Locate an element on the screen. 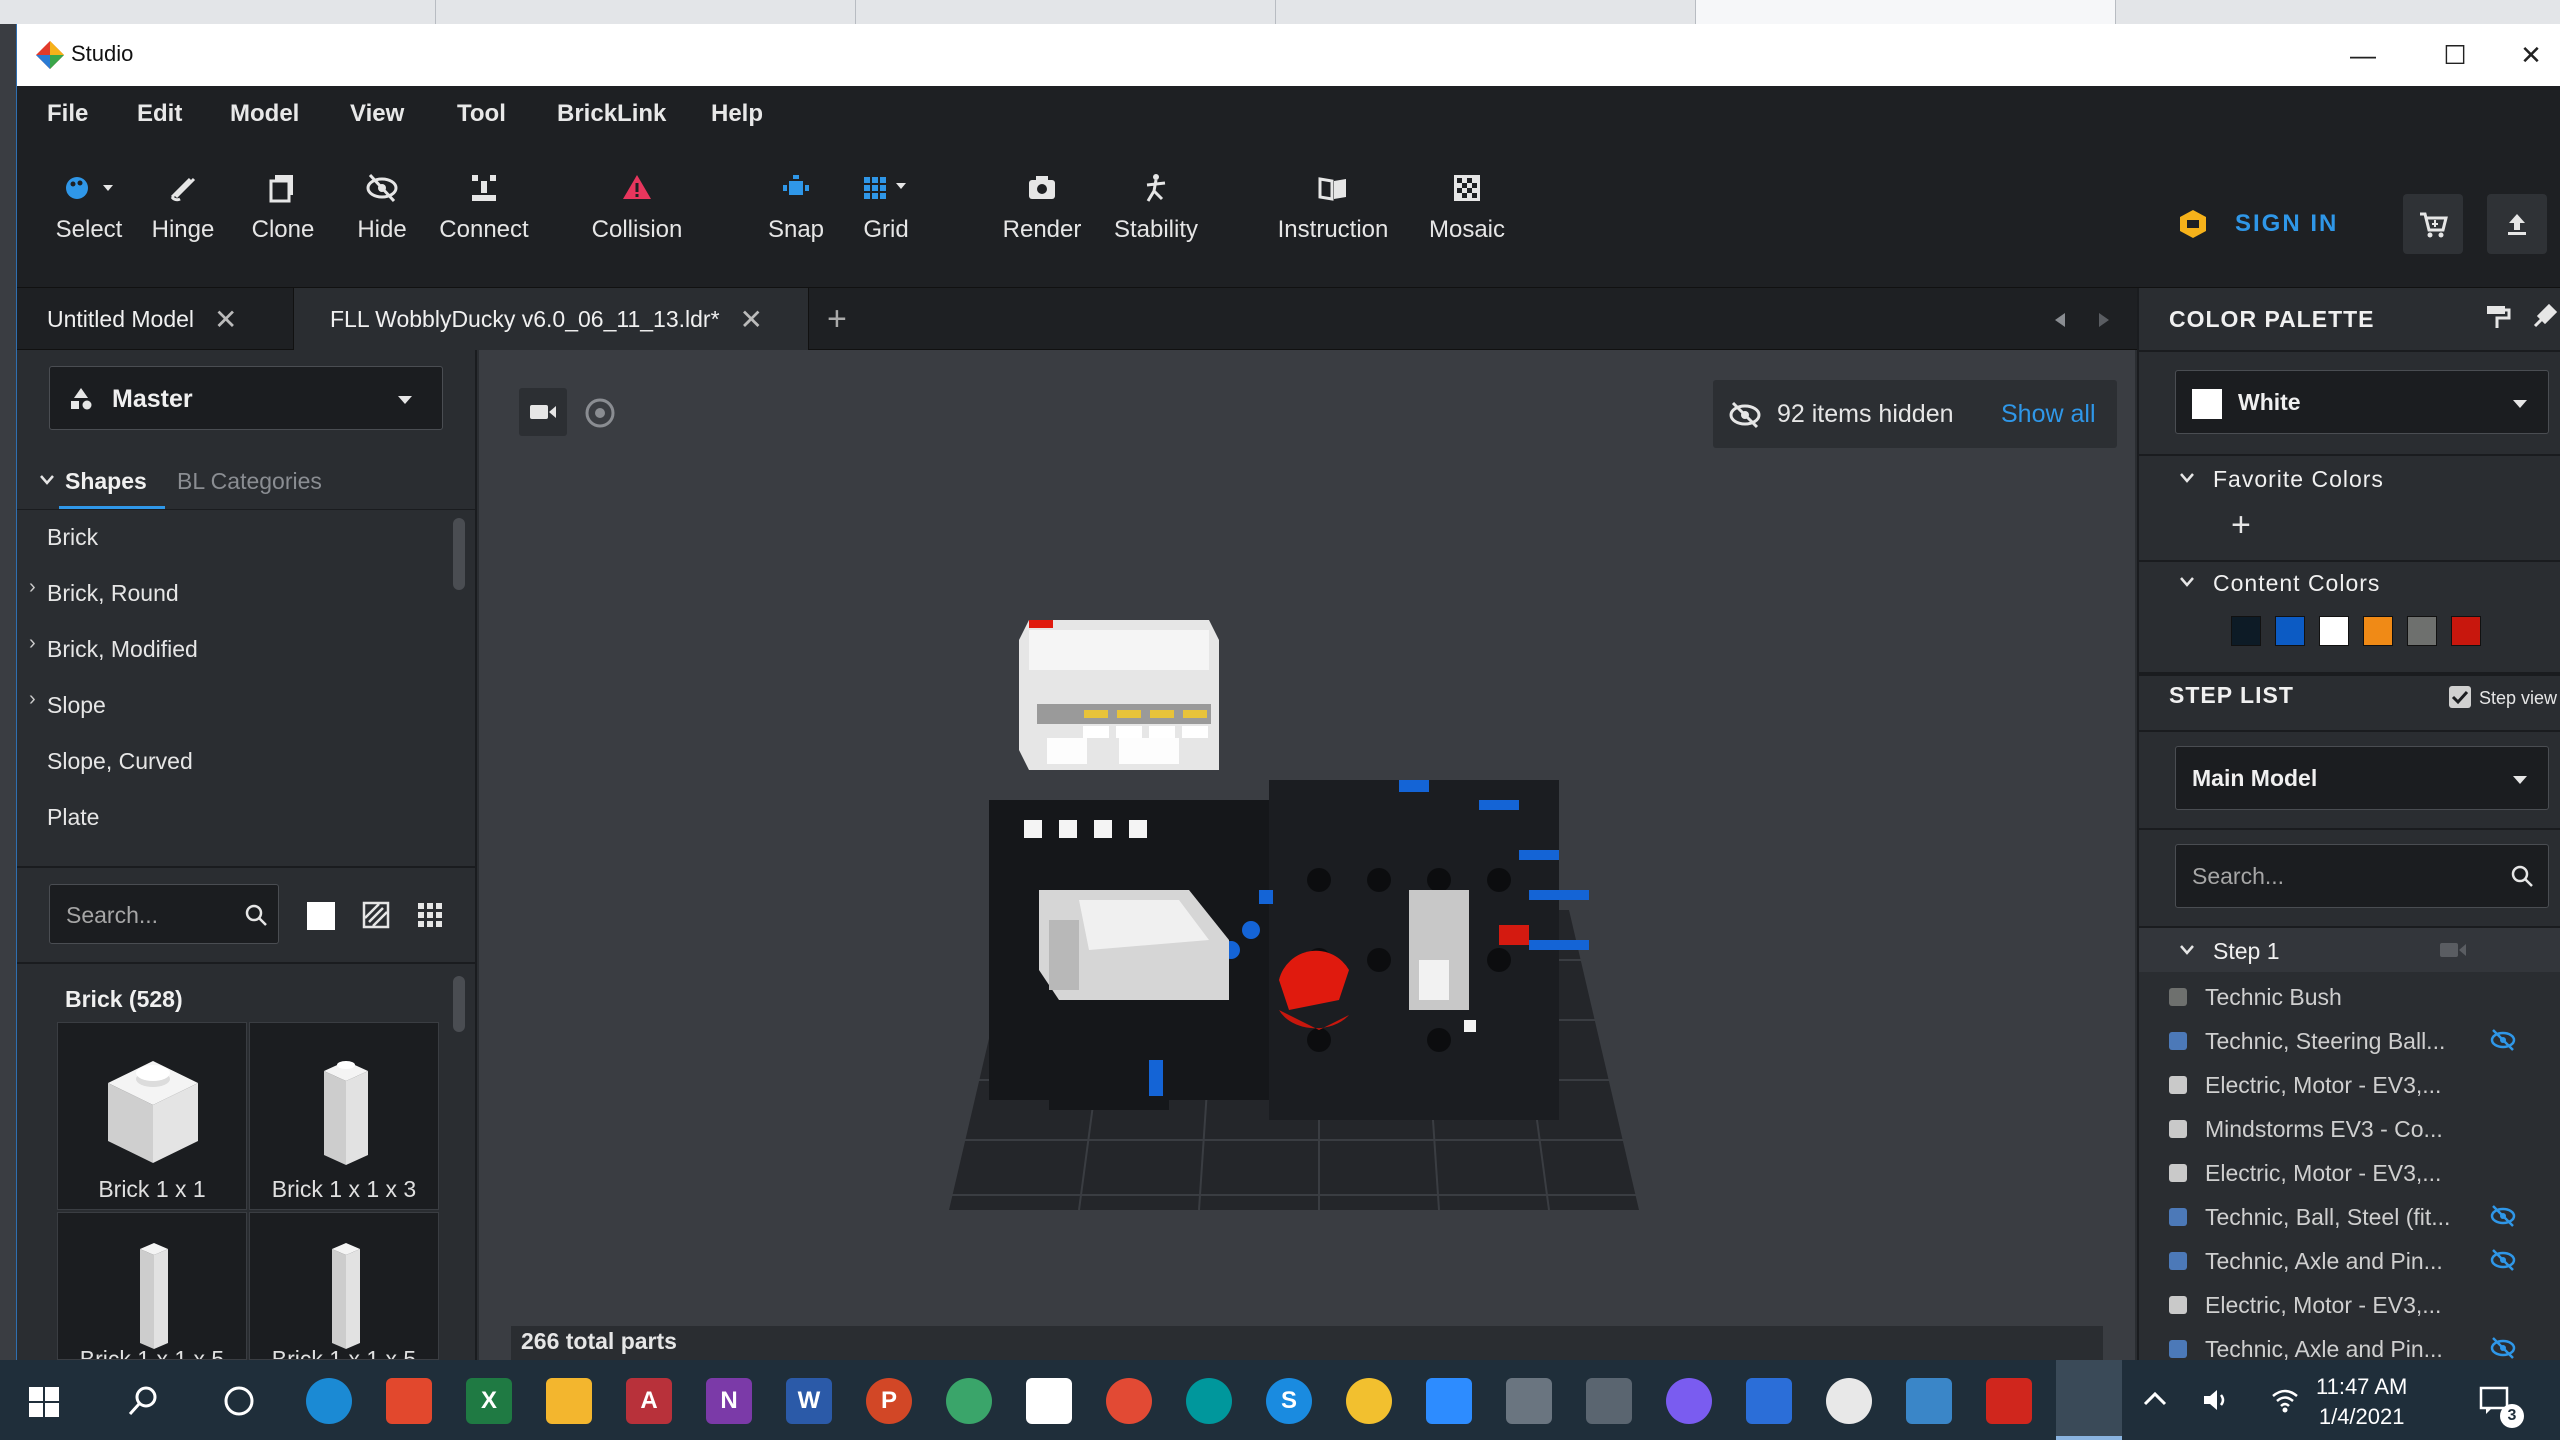 The image size is (2560, 1440). menu-edit: Edit is located at coordinates (159, 114).